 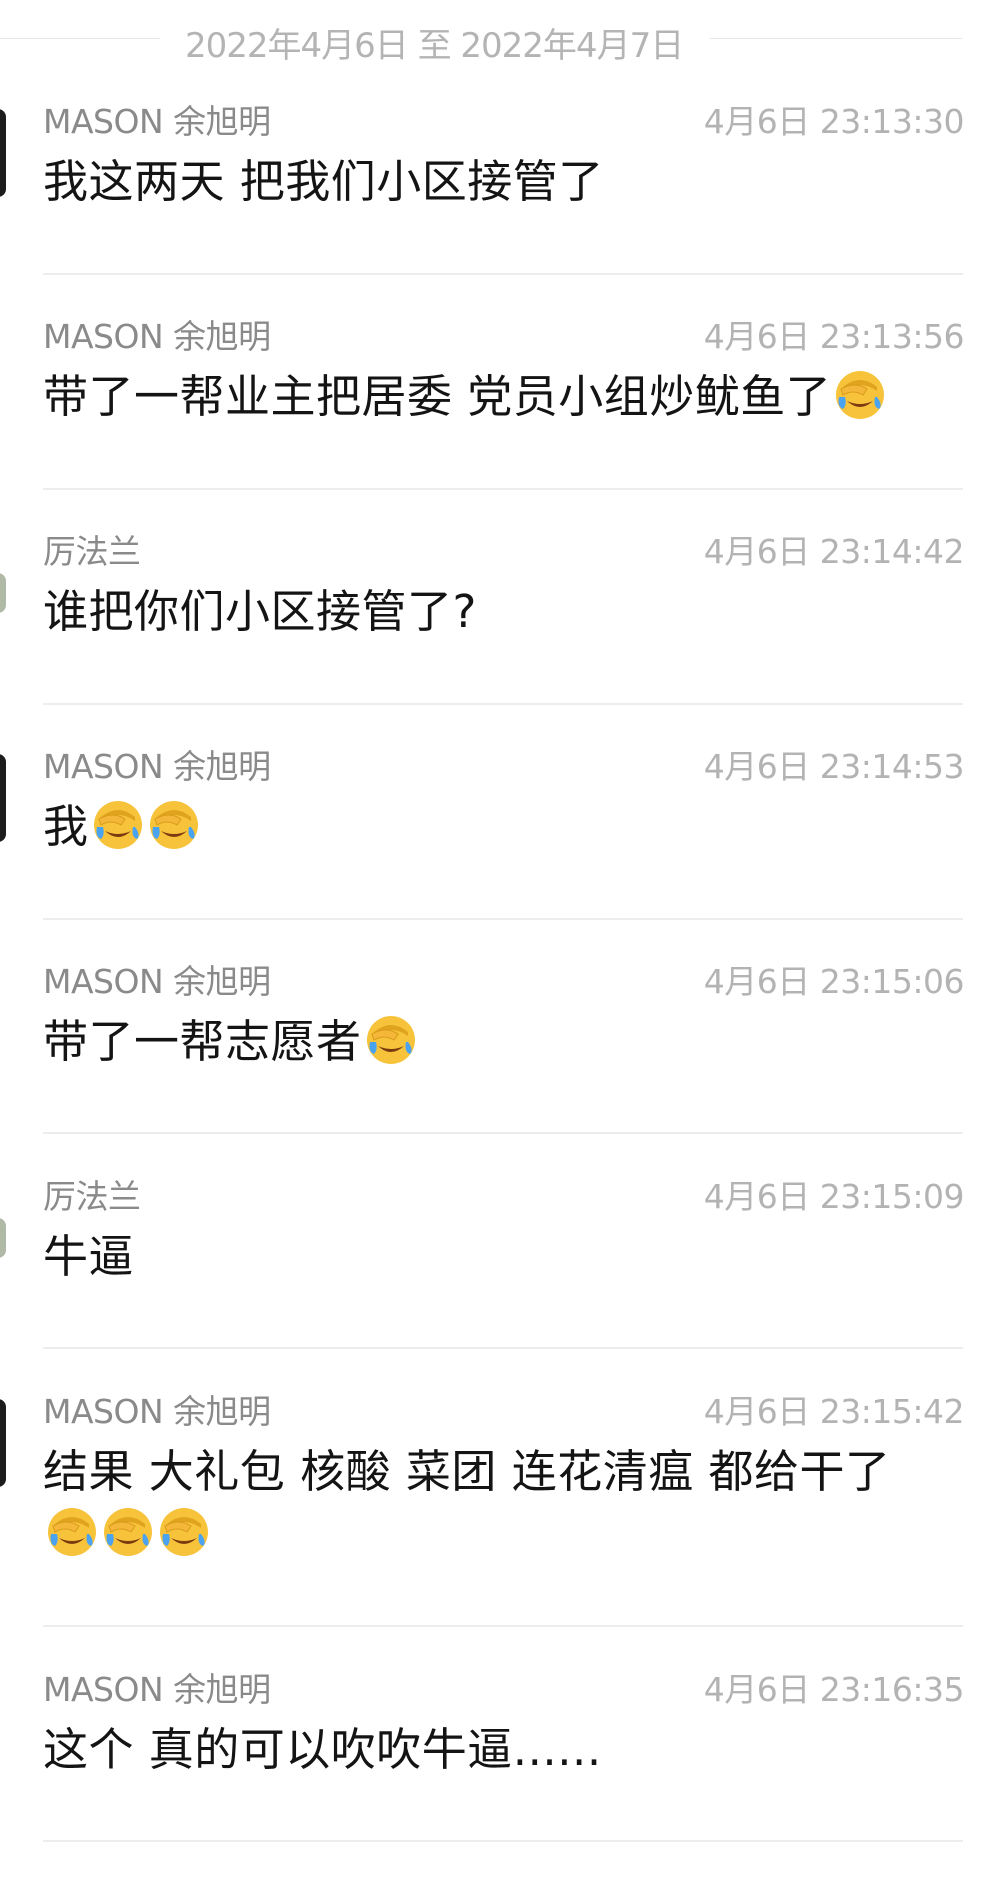 I want to click on message-content: 我这两天 把我们小区接管了, so click(x=493, y=182).